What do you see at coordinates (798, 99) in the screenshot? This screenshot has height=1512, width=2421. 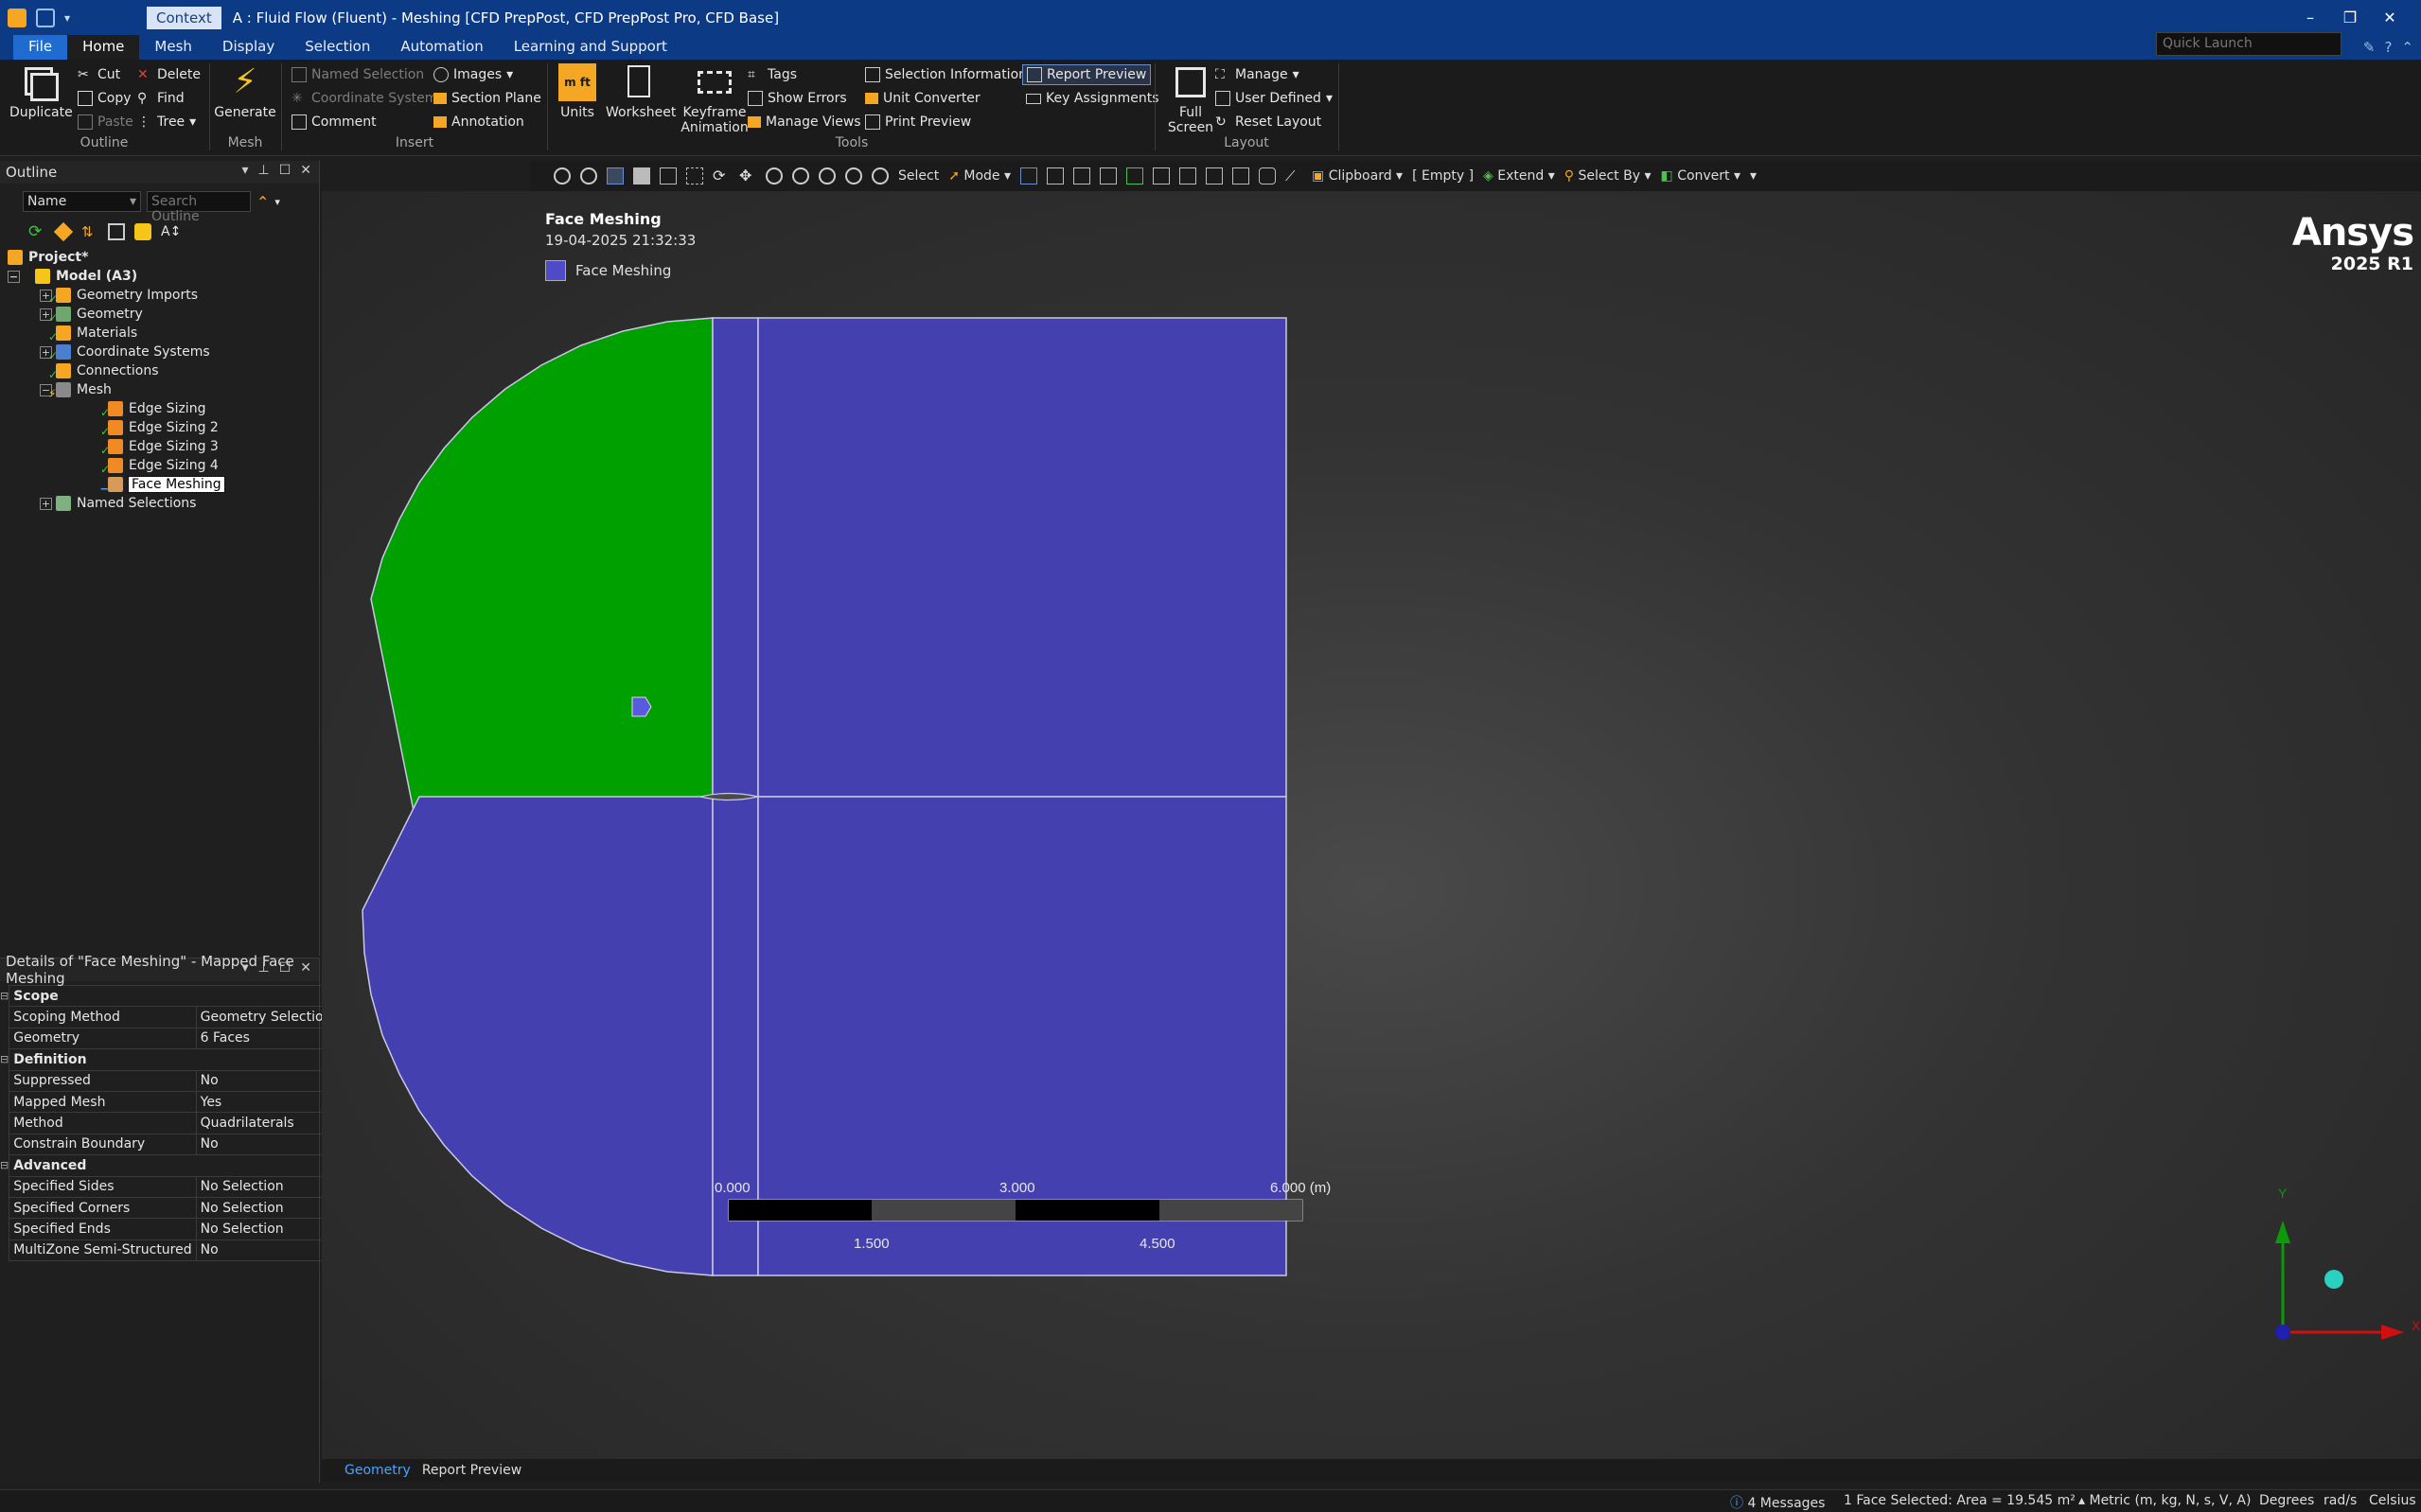 I see `show-errors-button: Show Errors` at bounding box center [798, 99].